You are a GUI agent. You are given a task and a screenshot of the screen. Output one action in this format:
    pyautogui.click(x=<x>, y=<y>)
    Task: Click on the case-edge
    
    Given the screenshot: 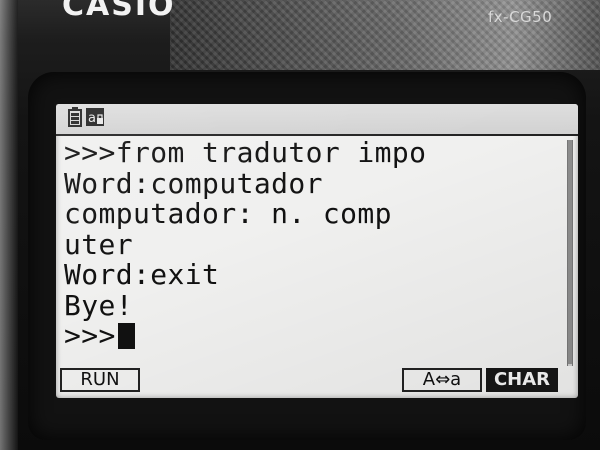 What is the action you would take?
    pyautogui.click(x=9, y=225)
    